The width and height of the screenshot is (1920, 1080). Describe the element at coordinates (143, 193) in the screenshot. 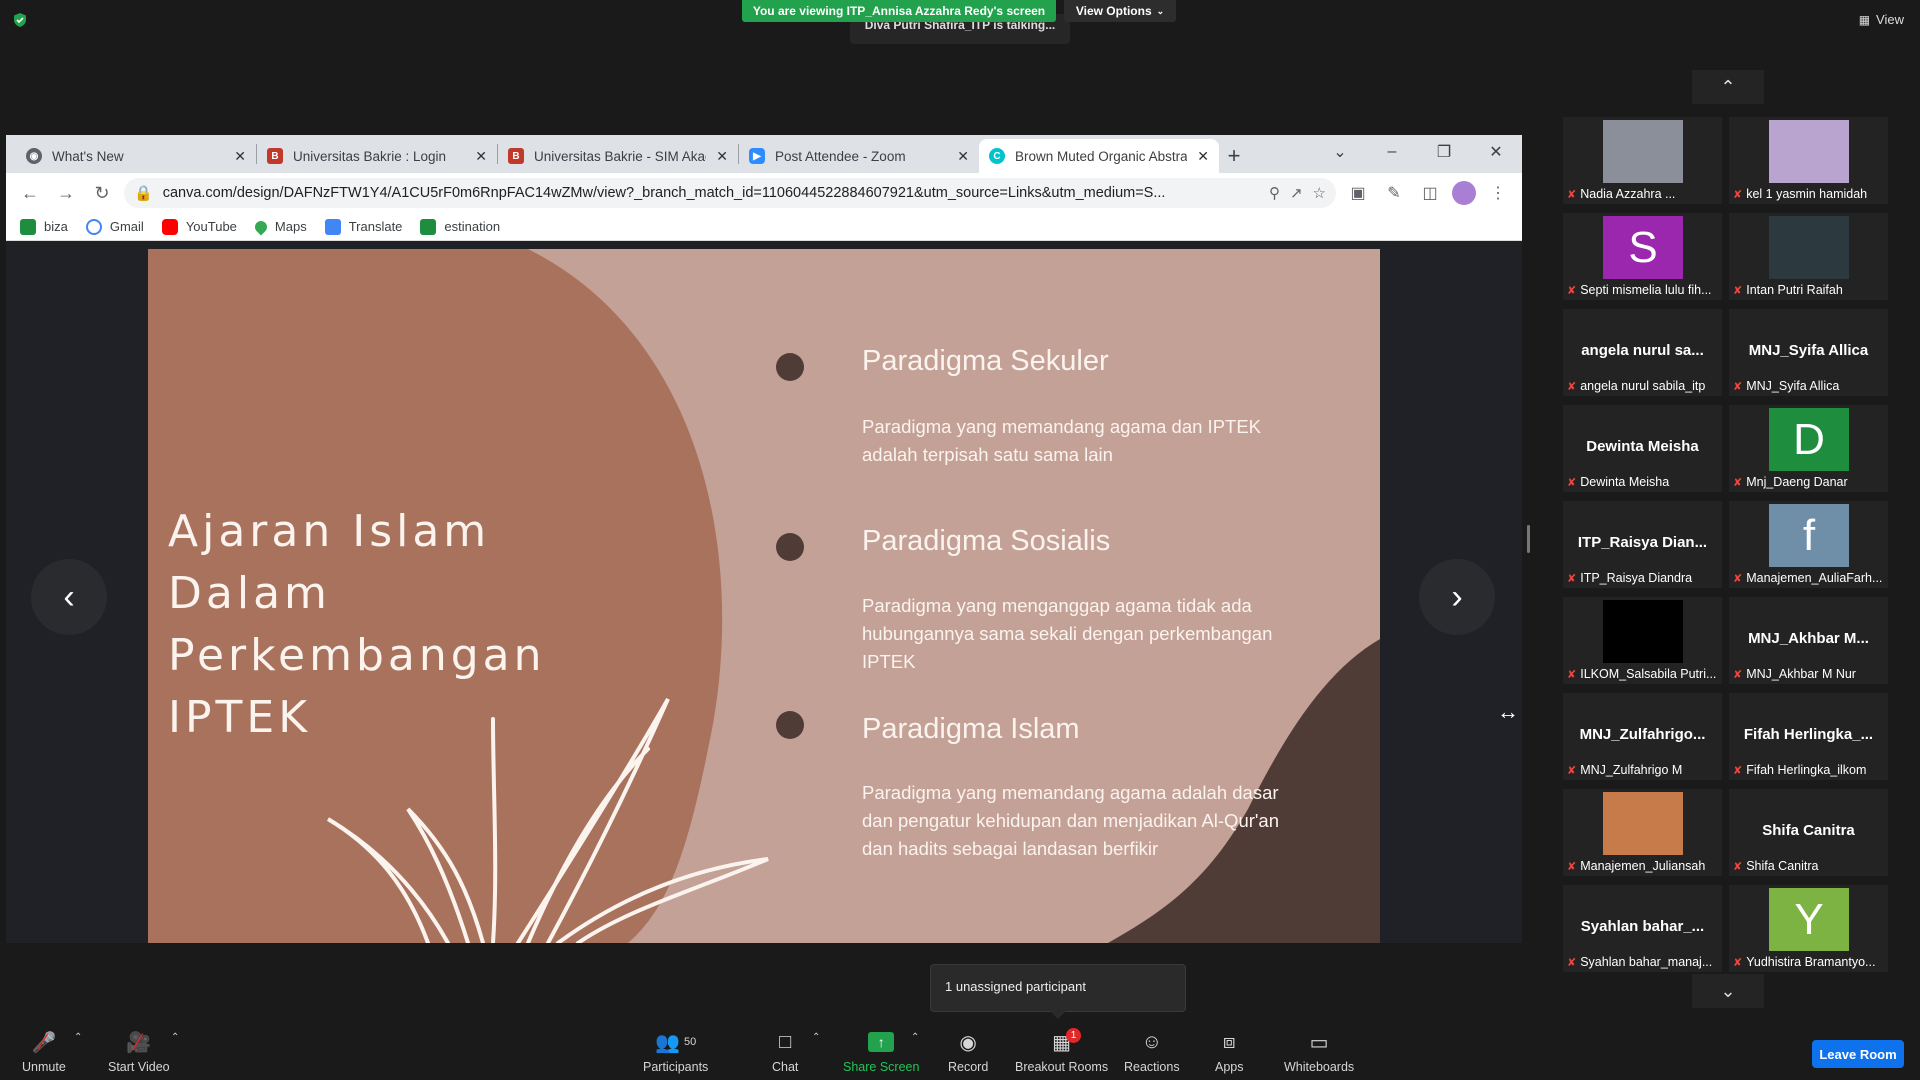

I see `lock-icon: 🔒` at that location.